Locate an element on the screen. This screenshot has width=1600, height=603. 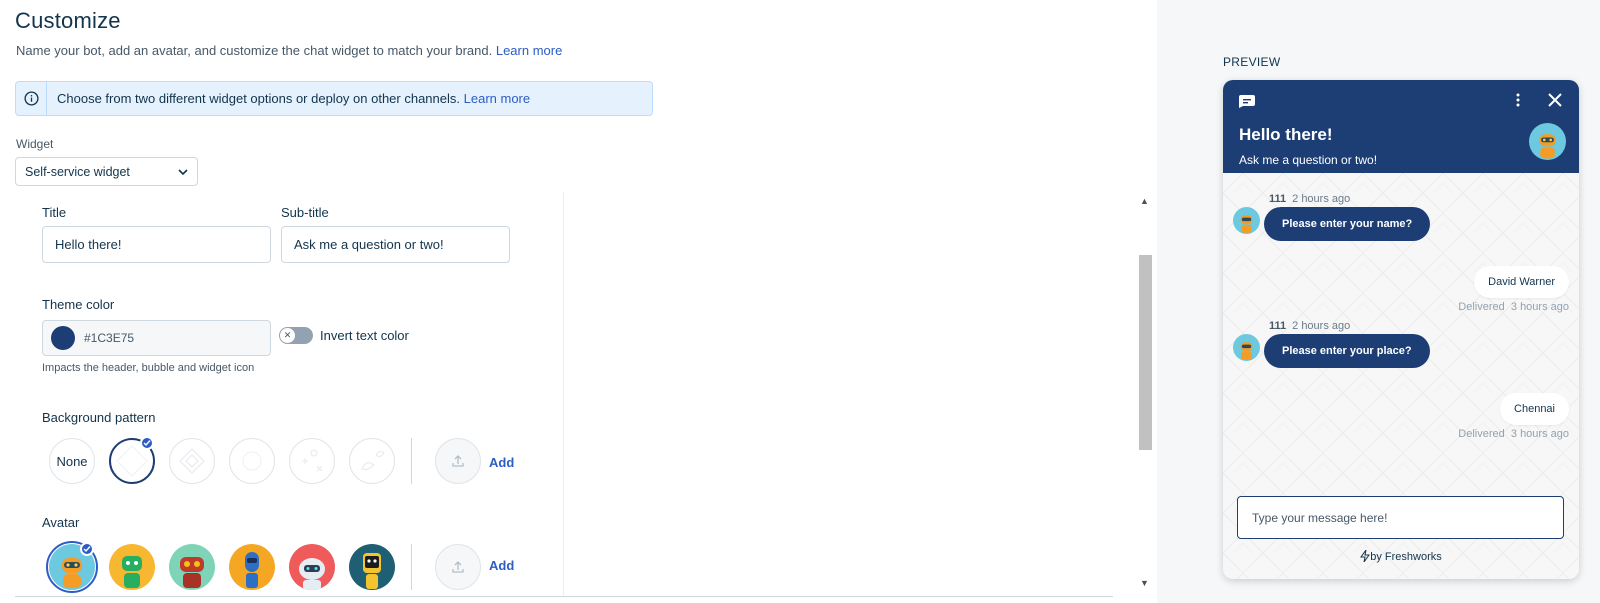
pattern-upload-button is located at coordinates (458, 461).